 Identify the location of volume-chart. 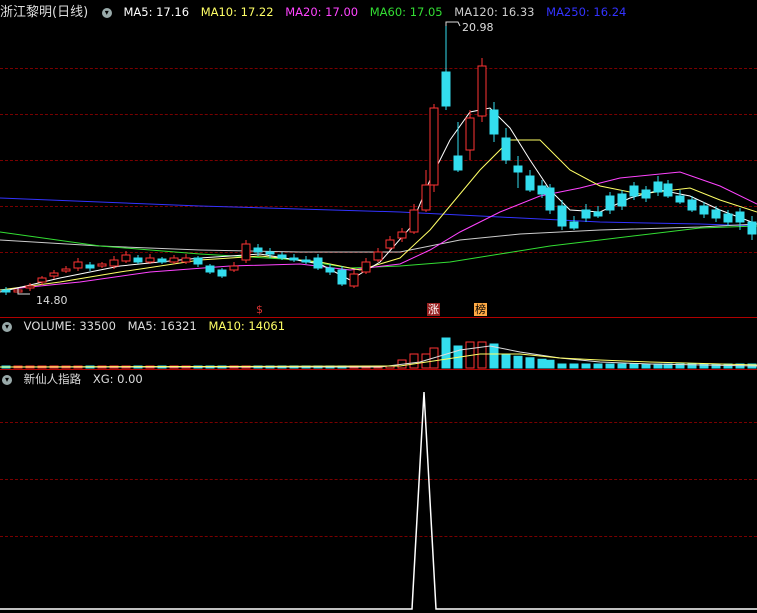
(378, 344).